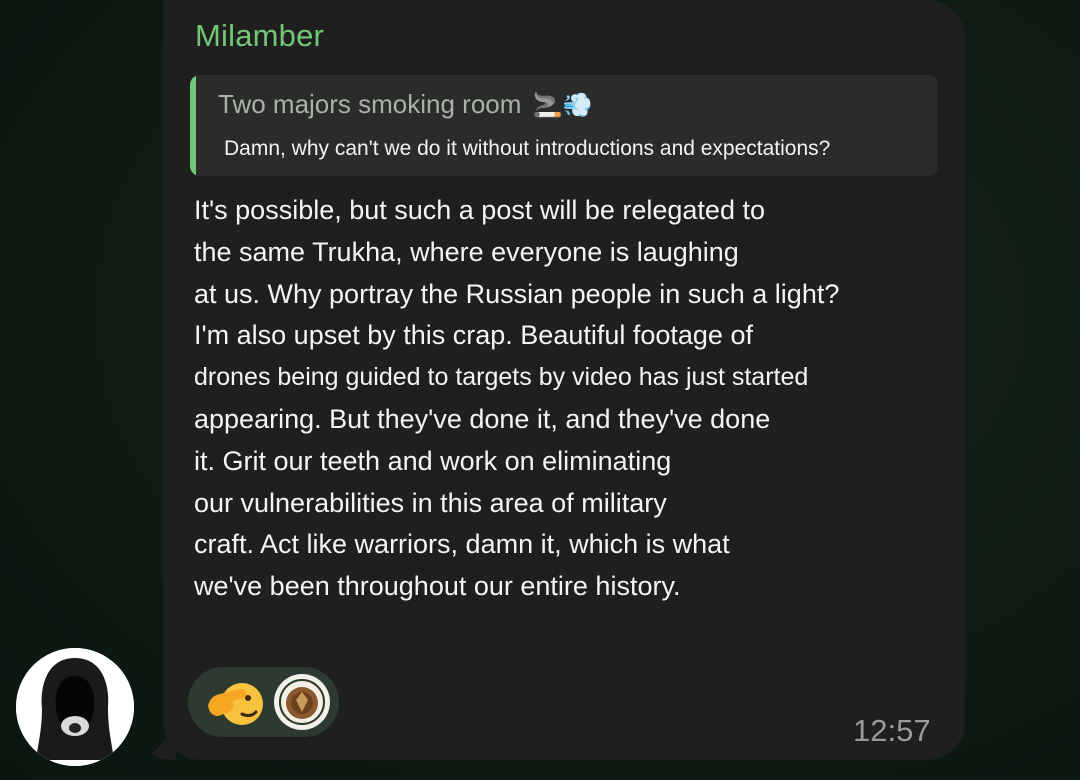 This screenshot has width=1080, height=780. Describe the element at coordinates (235, 704) in the screenshot. I see `saluting-face-emoji` at that location.